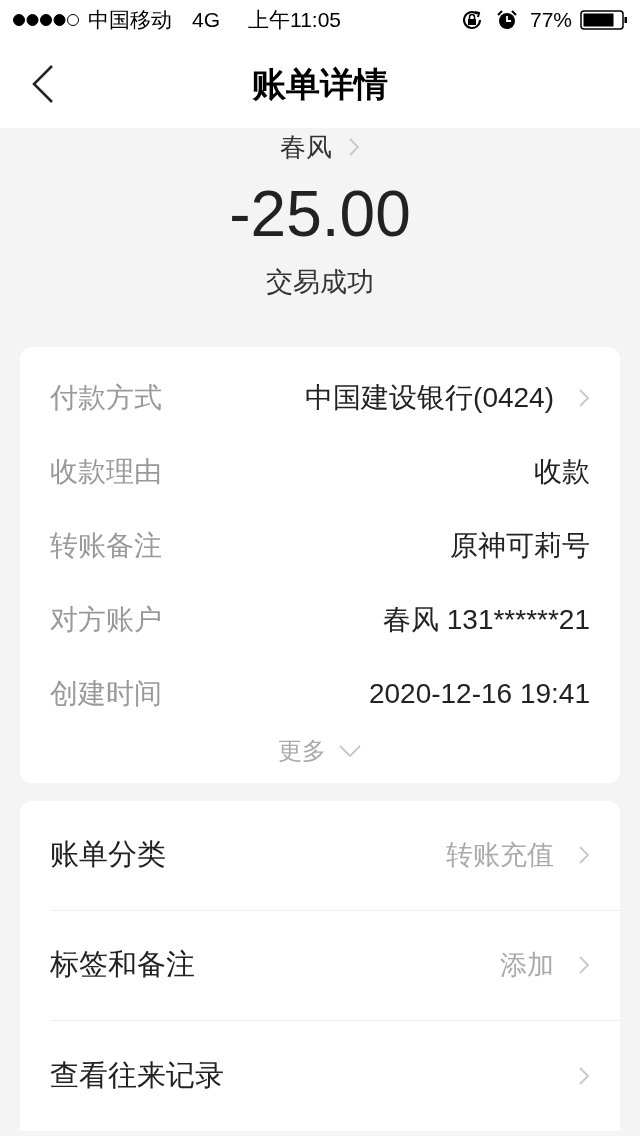  What do you see at coordinates (42, 84) in the screenshot?
I see `back-icon` at bounding box center [42, 84].